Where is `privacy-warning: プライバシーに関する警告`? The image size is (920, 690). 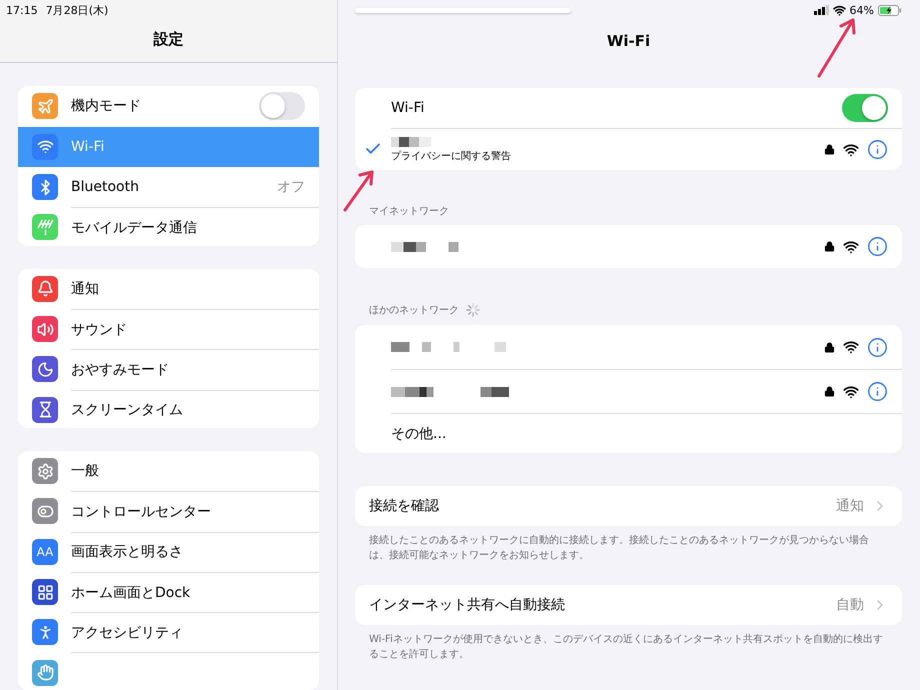 privacy-warning: プライバシーに関する警告 is located at coordinates (451, 156).